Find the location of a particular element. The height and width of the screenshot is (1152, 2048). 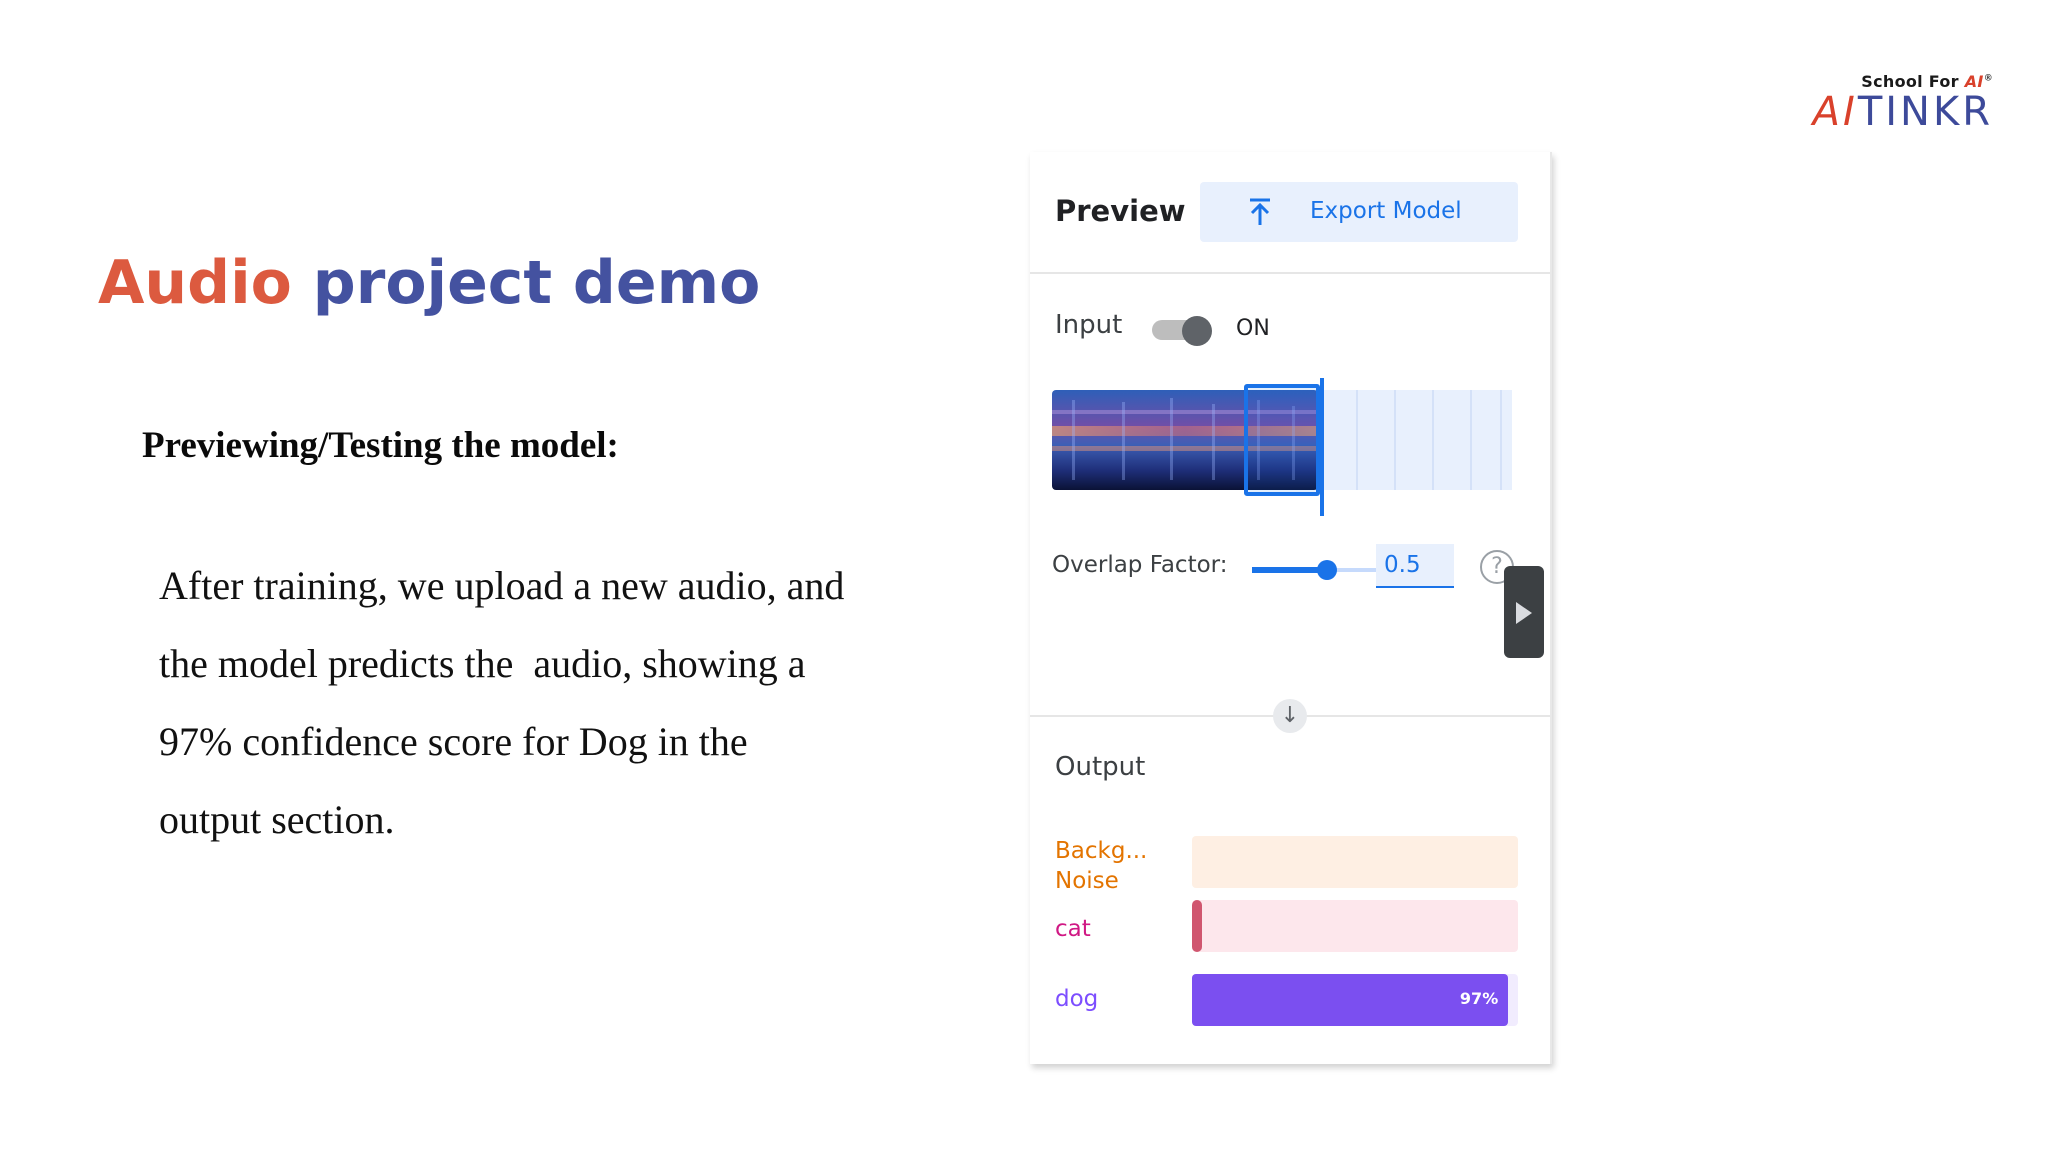

class-label: cat is located at coordinates (1073, 929).